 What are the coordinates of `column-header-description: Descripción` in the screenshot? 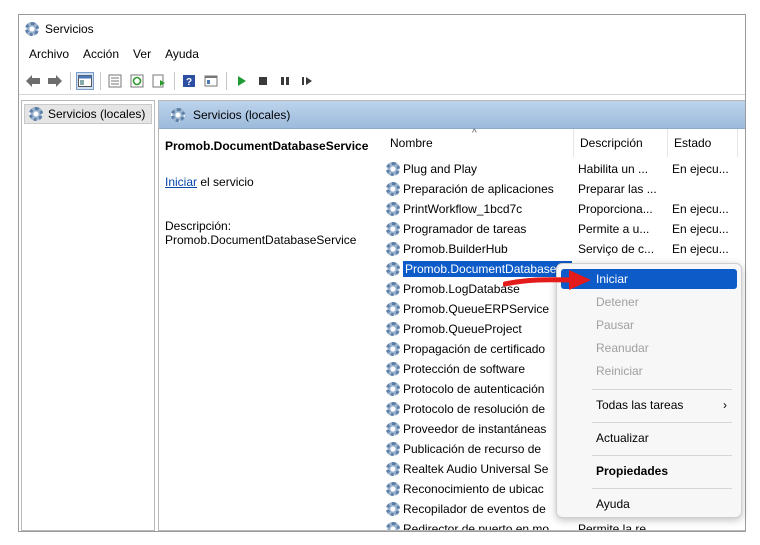 It's located at (621, 143).